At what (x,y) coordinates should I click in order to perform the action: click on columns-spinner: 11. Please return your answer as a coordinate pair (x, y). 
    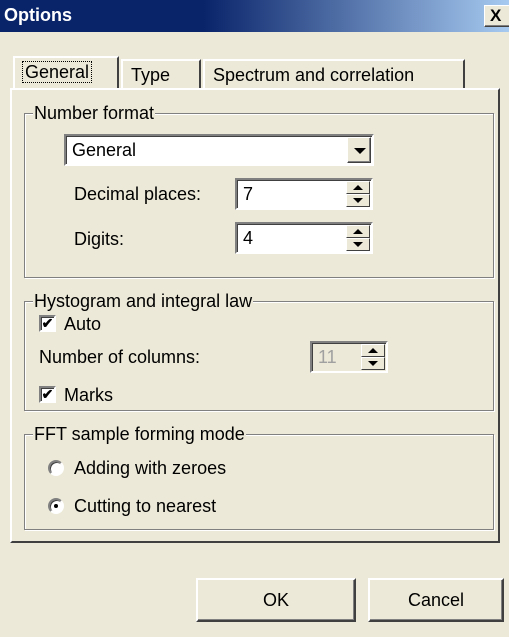
    Looking at the image, I should click on (349, 357).